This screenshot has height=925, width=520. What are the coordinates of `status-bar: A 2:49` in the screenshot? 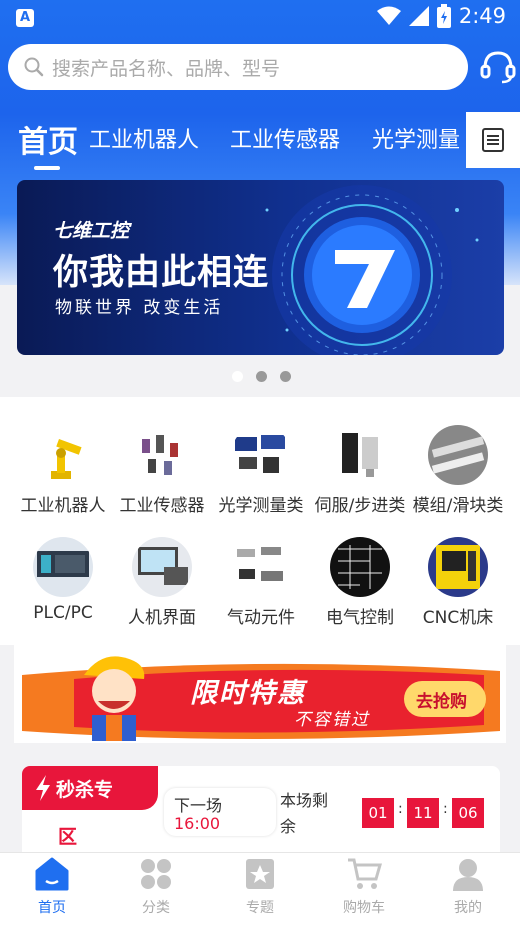 It's located at (260, 18).